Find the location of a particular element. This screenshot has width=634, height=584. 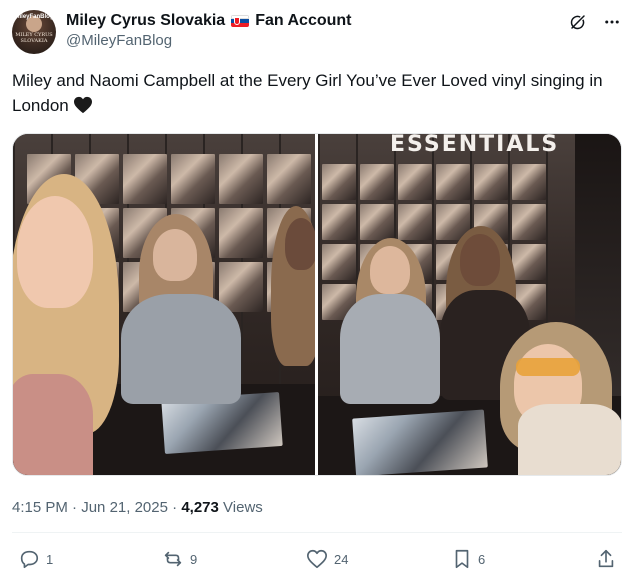

repost-icon is located at coordinates (173, 559).